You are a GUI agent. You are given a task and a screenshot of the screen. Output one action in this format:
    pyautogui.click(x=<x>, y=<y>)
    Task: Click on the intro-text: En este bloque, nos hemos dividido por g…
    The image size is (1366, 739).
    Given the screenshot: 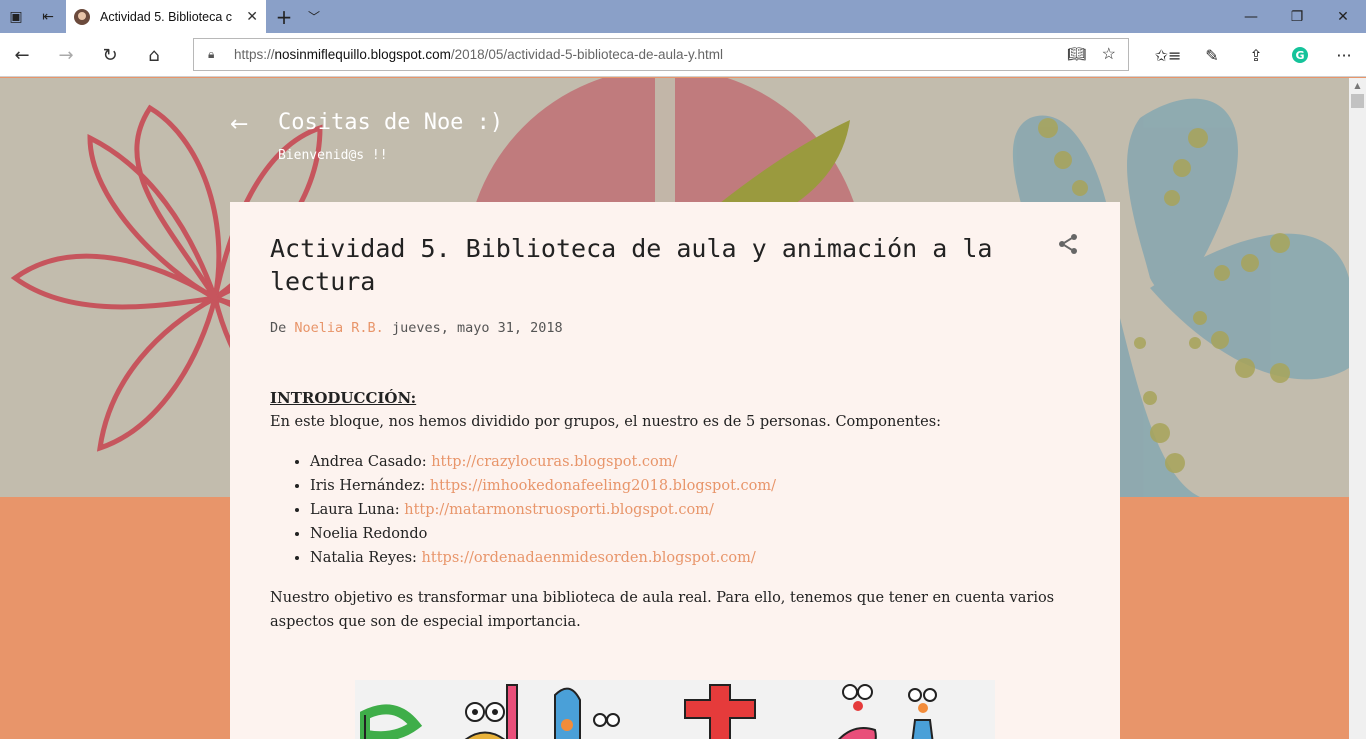 What is the action you would take?
    pyautogui.click(x=606, y=422)
    